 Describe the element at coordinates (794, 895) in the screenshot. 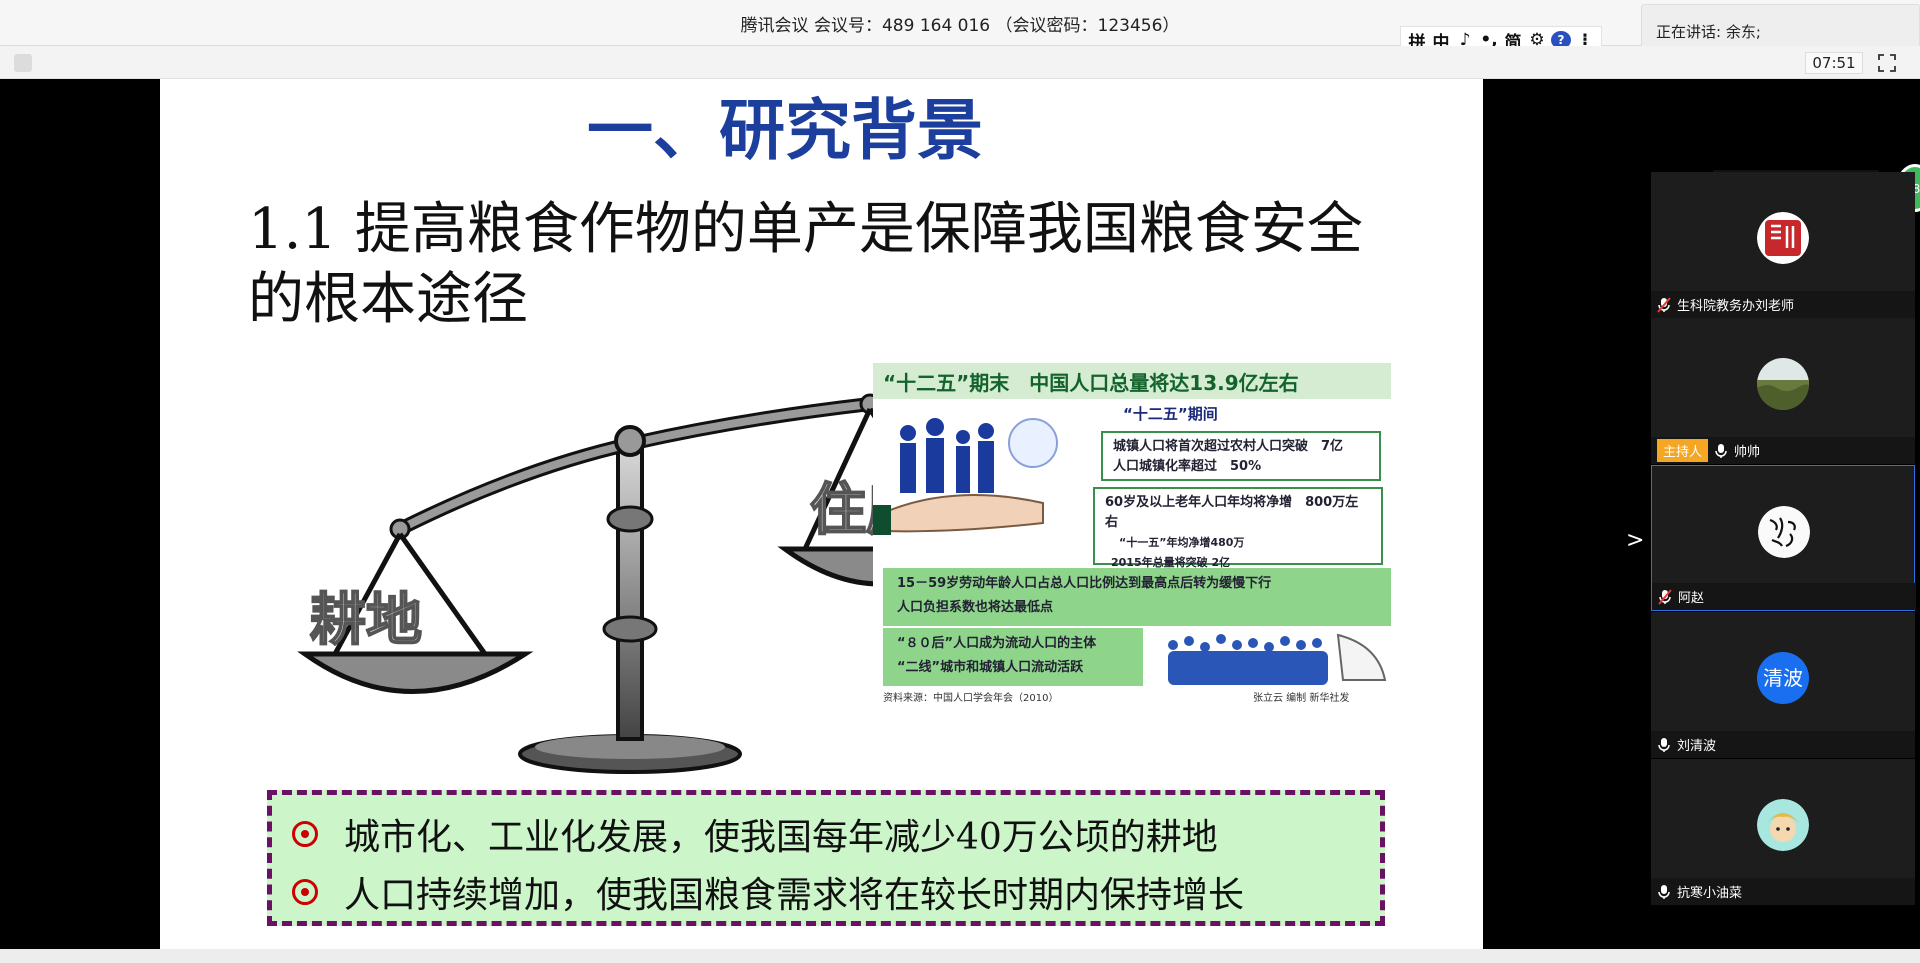

I see `bullet-text: 人口持续增加，使我国粮食需求将在较长时期内保持增长` at that location.